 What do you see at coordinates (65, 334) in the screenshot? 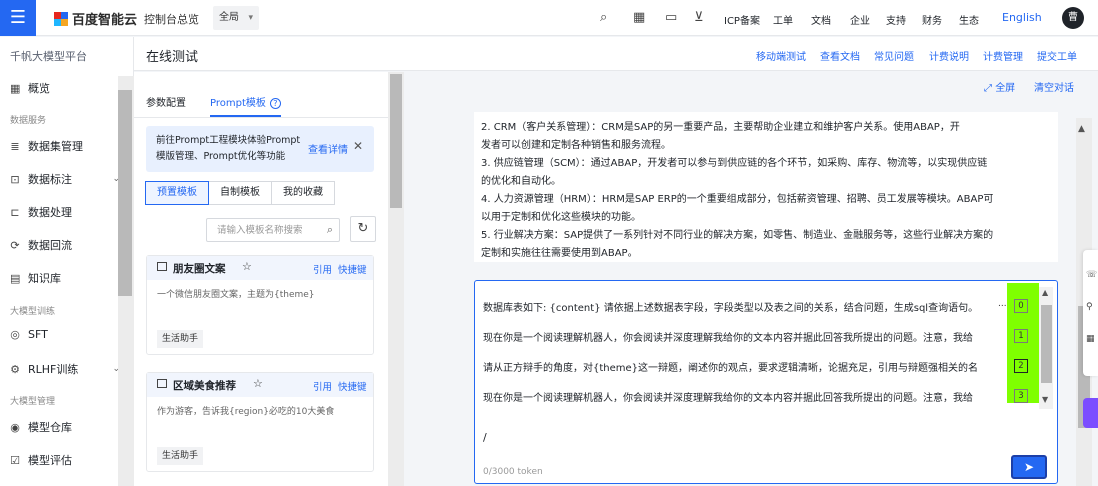
I see `sidebar-item-sft: ◎ SFT` at bounding box center [65, 334].